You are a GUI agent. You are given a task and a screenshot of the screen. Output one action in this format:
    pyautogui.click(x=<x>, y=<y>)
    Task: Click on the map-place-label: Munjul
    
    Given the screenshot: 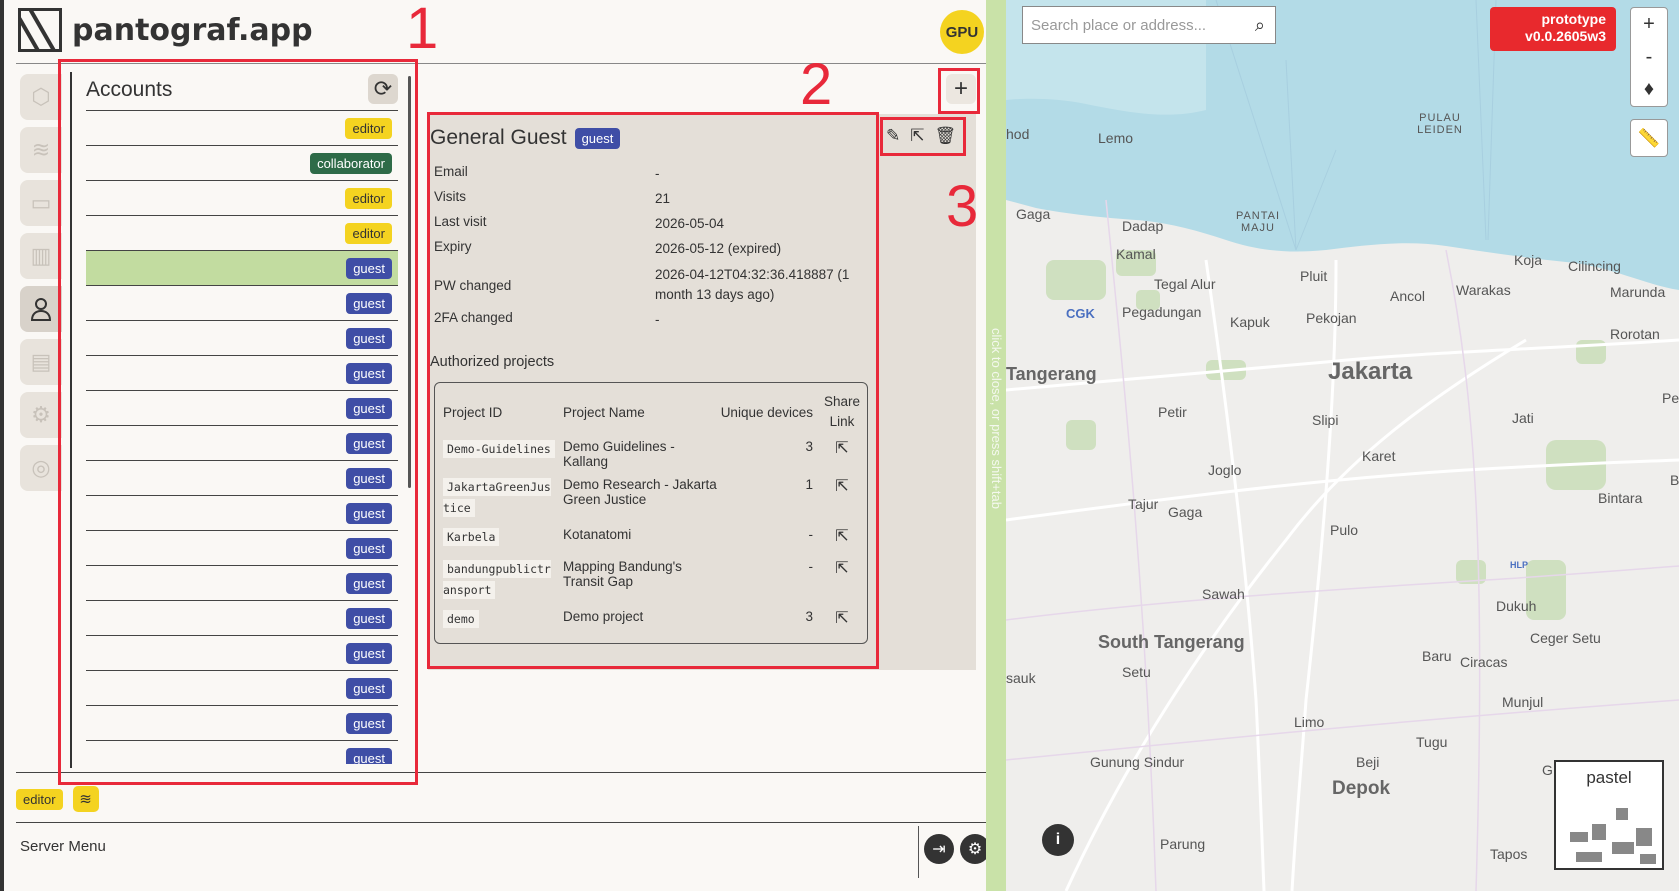 What is the action you would take?
    pyautogui.click(x=1523, y=702)
    